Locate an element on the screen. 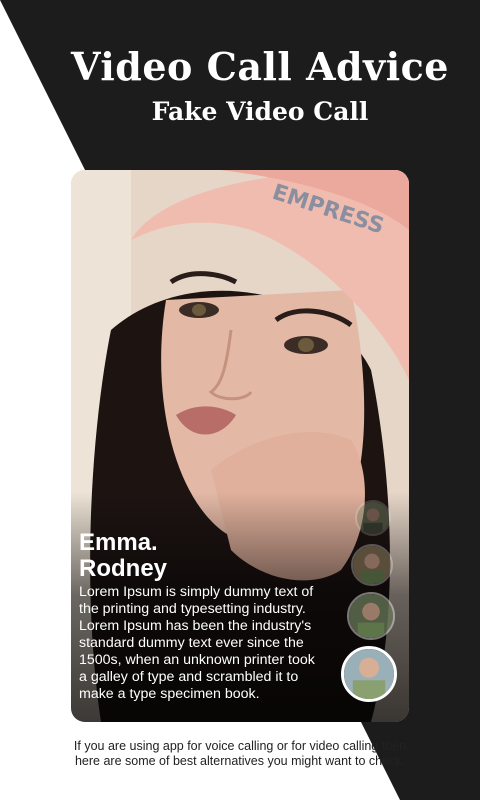  page-title: Video Call Advice is located at coordinates (260, 66).